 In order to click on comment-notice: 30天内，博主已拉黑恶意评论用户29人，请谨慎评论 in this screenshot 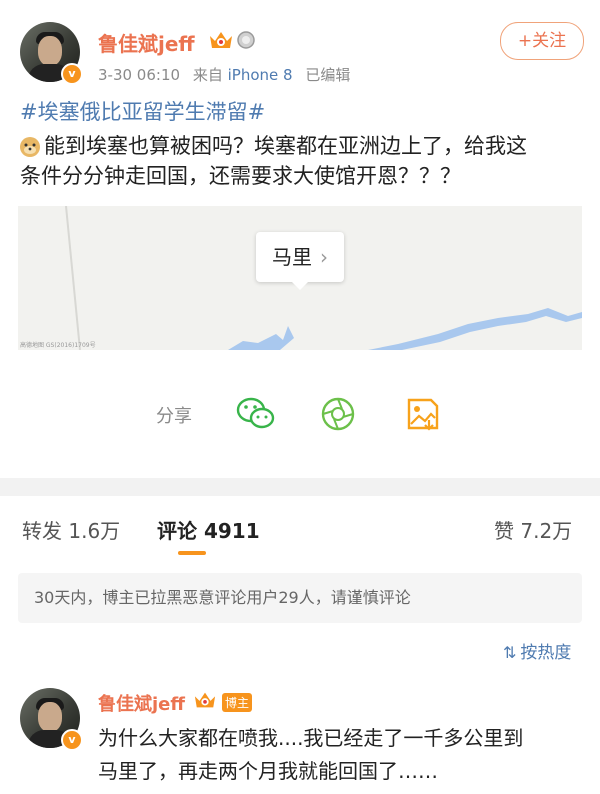, I will do `click(300, 598)`.